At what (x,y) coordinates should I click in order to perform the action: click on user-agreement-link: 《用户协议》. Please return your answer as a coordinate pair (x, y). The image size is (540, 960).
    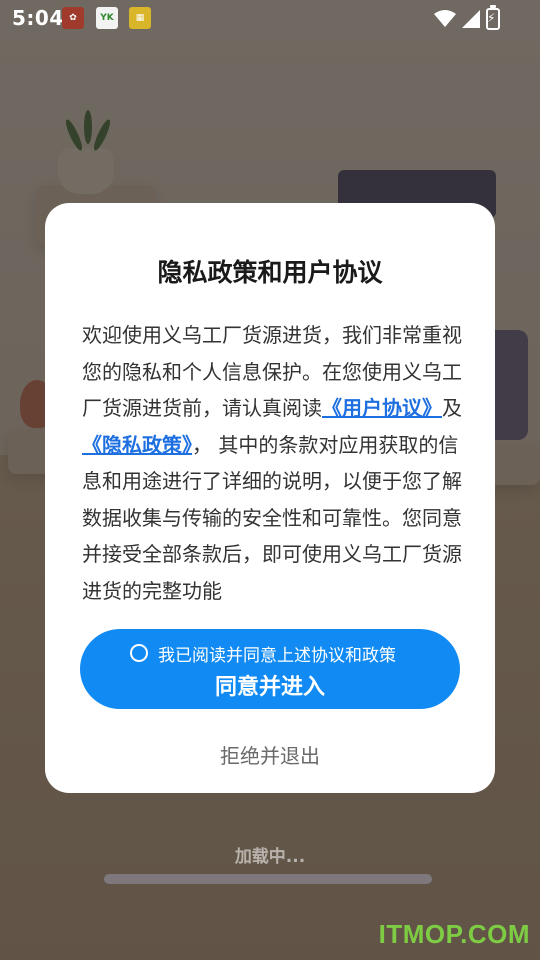
    Looking at the image, I should click on (382, 408).